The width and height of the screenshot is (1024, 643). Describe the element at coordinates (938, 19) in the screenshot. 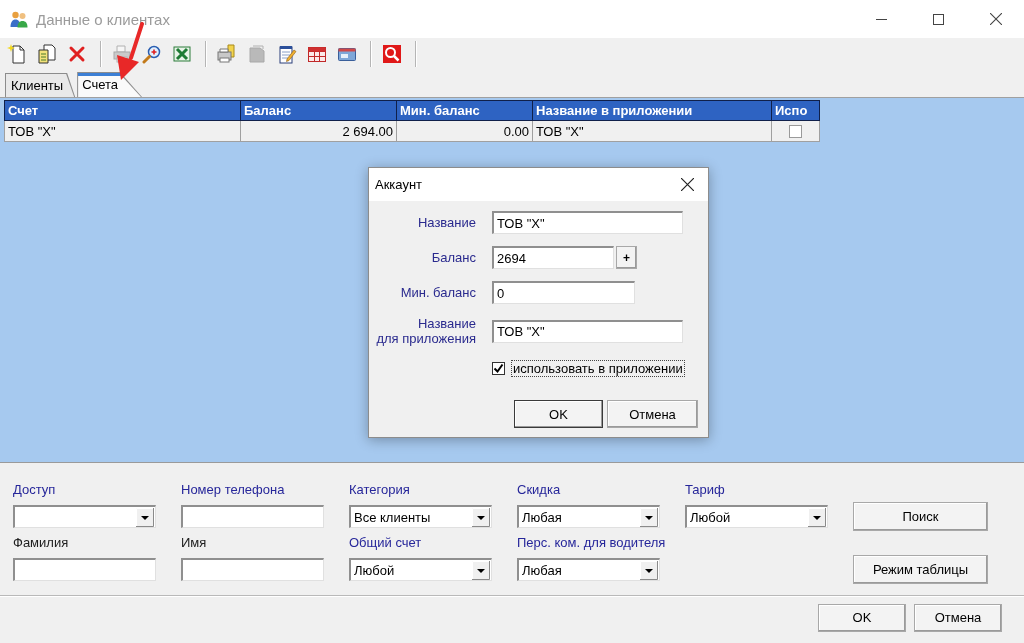

I see `maximize-icon` at that location.